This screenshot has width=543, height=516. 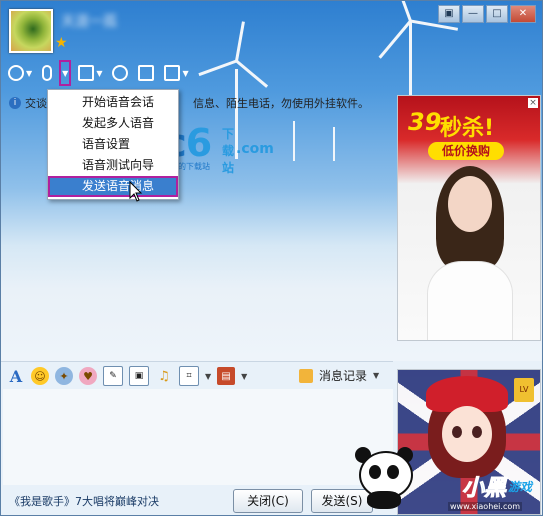 I want to click on voice-menu: 开始语音会话 发起多人语音 语音设置 语音测试向导 发送语音消息, so click(x=113, y=144).